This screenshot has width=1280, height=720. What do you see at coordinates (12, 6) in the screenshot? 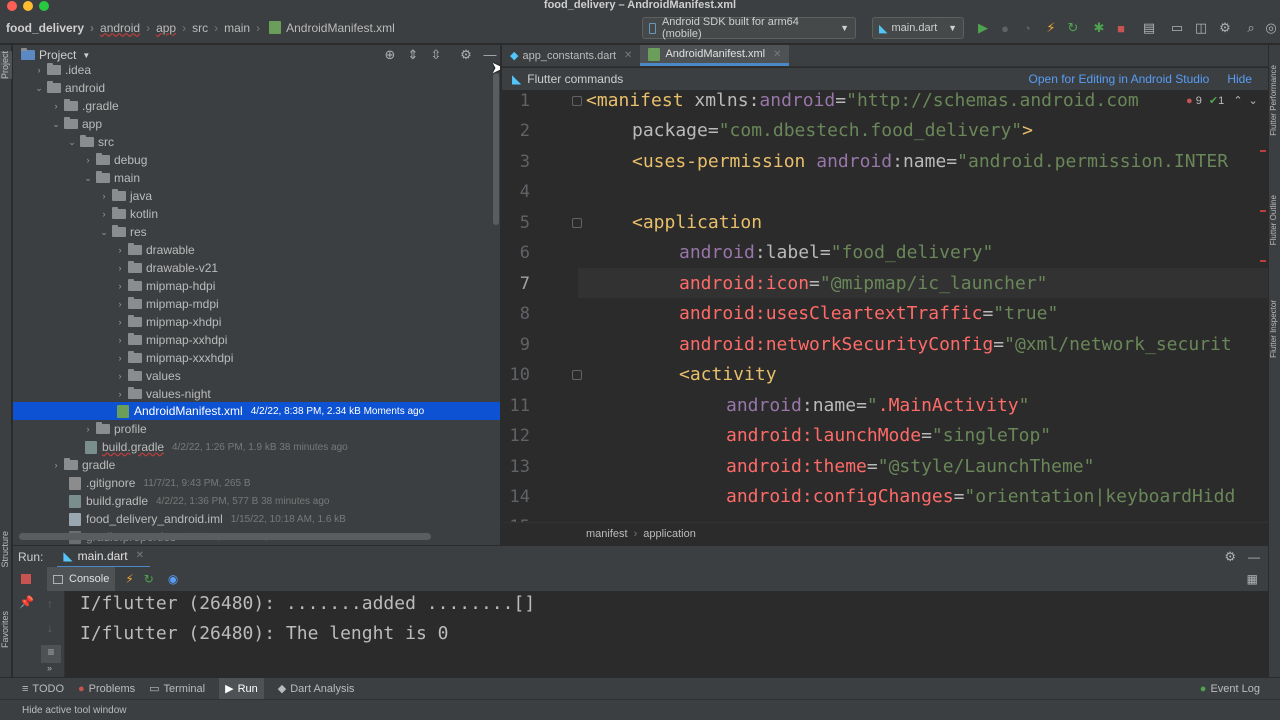
I see `close-window-button` at bounding box center [12, 6].